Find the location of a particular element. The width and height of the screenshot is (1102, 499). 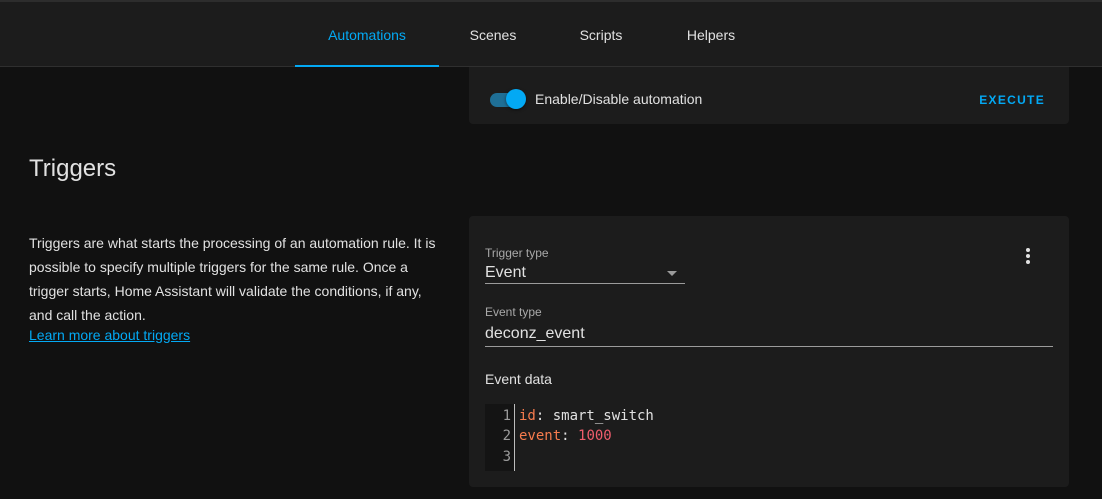

tab-helpers-label: Helpers is located at coordinates (711, 34).